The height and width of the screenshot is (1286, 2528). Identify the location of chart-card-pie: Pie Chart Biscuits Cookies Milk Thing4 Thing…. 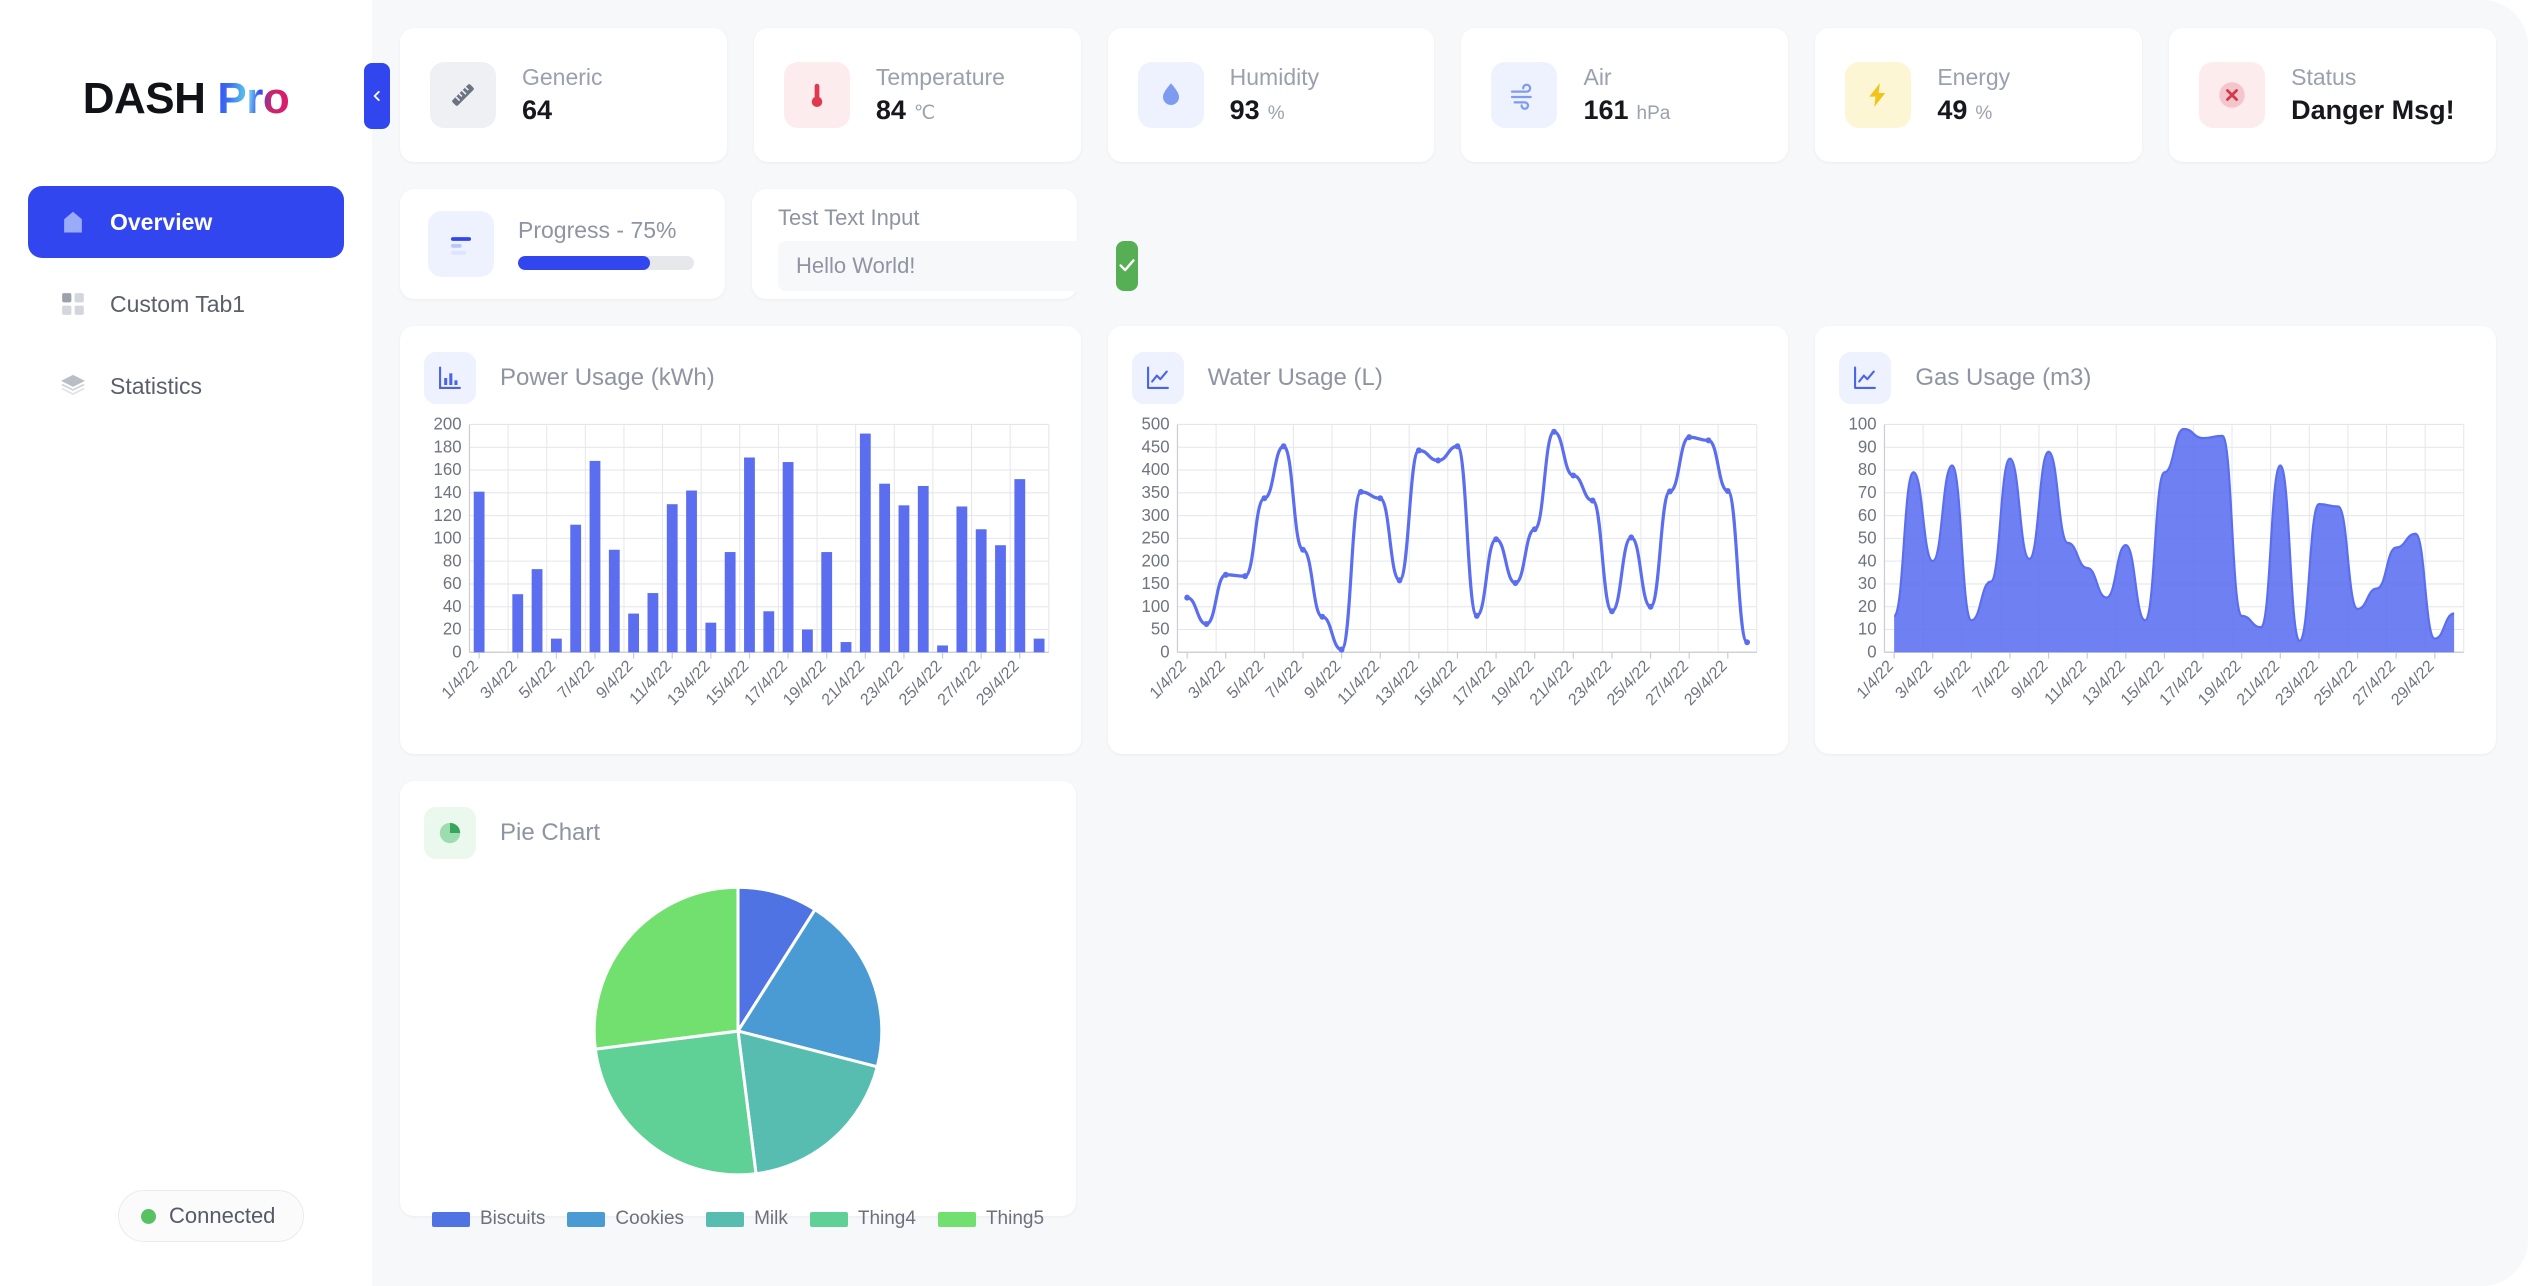
(738, 1005).